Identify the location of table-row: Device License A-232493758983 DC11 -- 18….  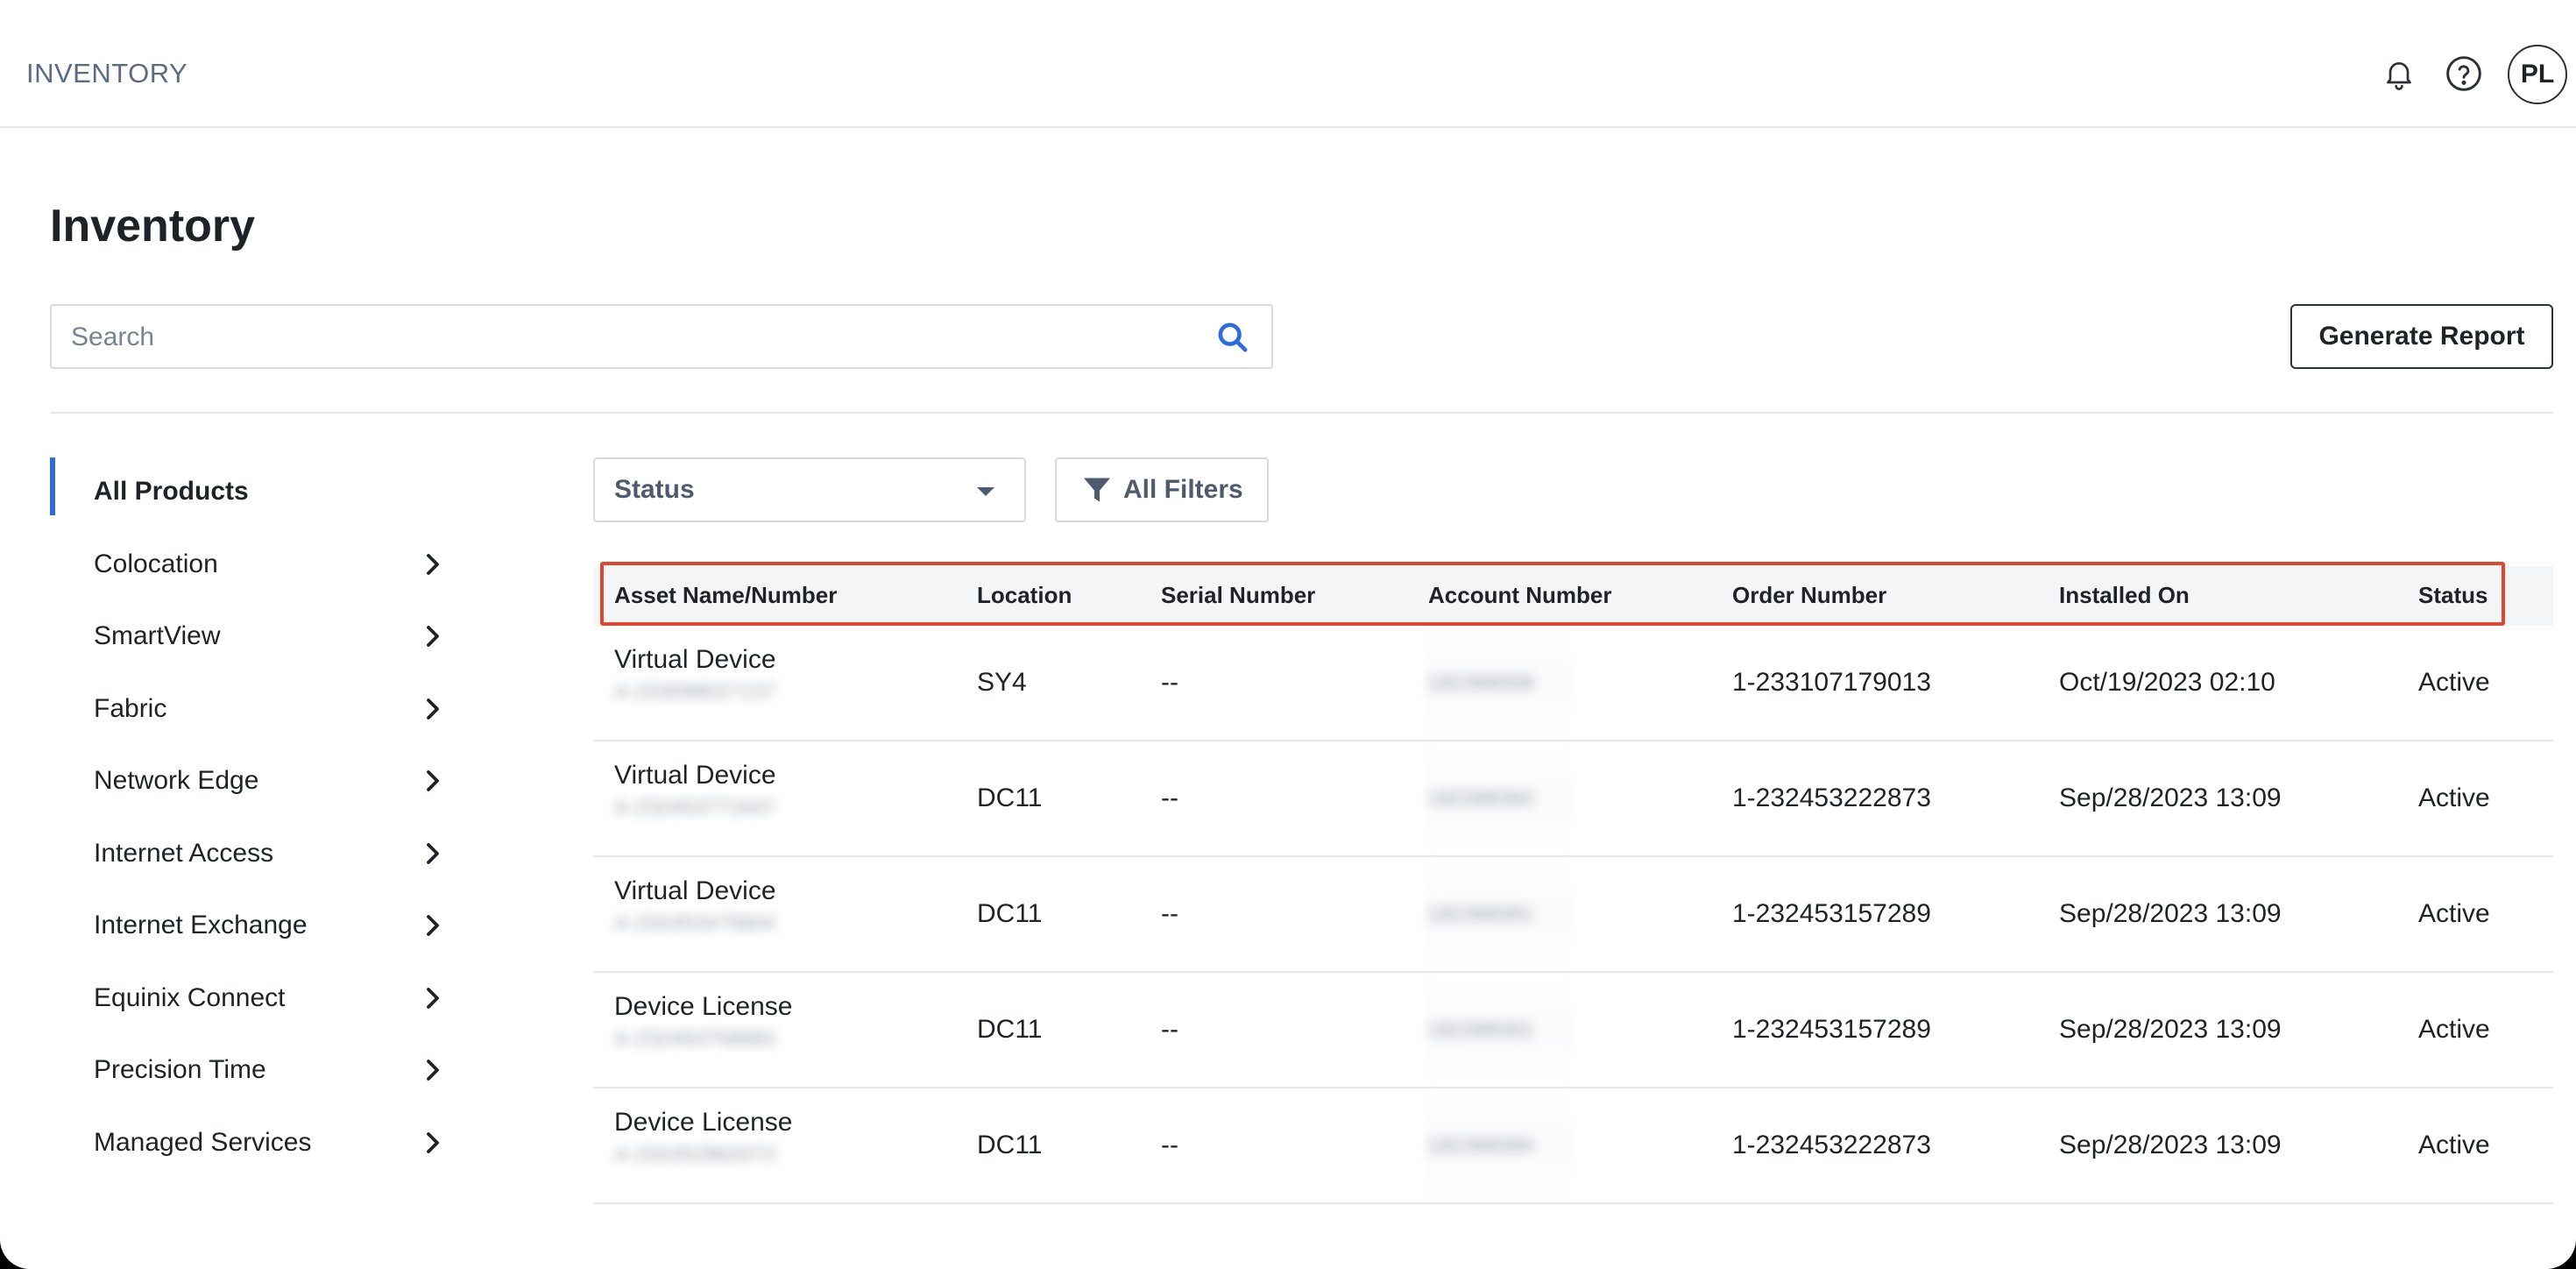
(1573, 1031).